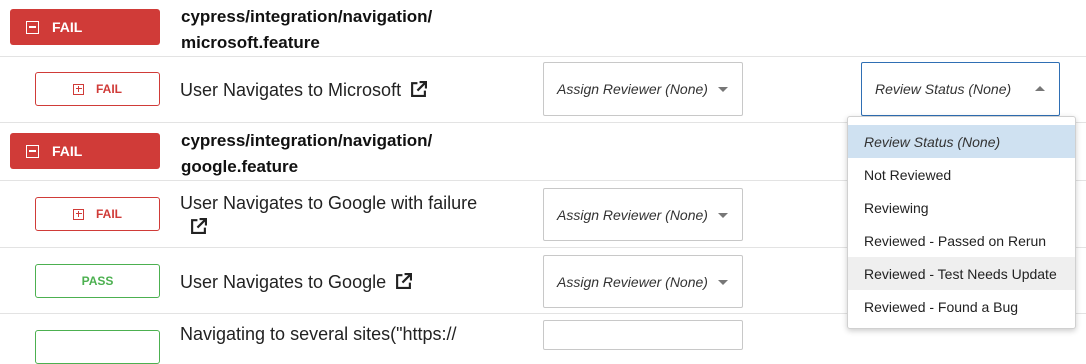 The width and height of the screenshot is (1086, 364). I want to click on scenario-status-badge: PASS, so click(97, 281).